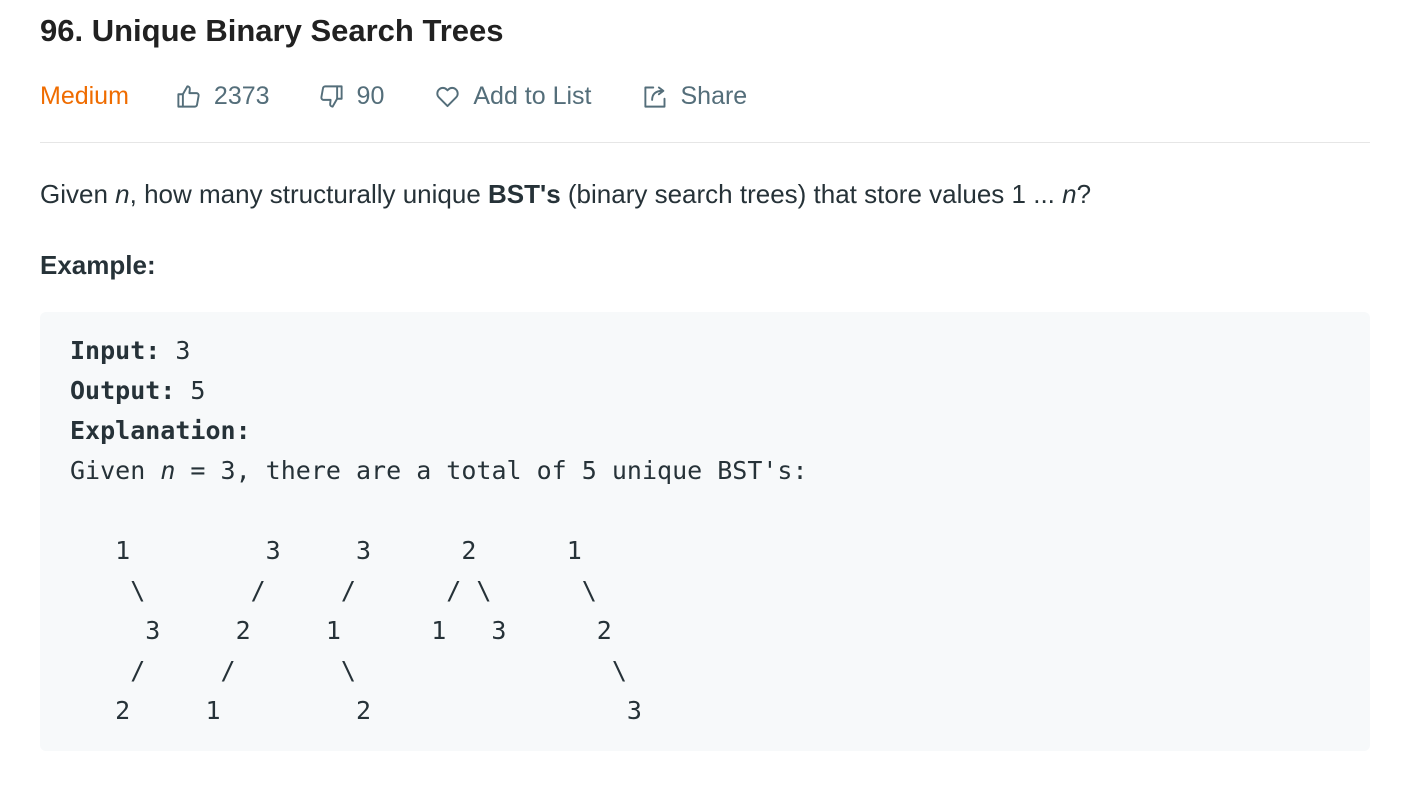 This screenshot has height=804, width=1404. I want to click on thumbs-up-icon, so click(188, 96).